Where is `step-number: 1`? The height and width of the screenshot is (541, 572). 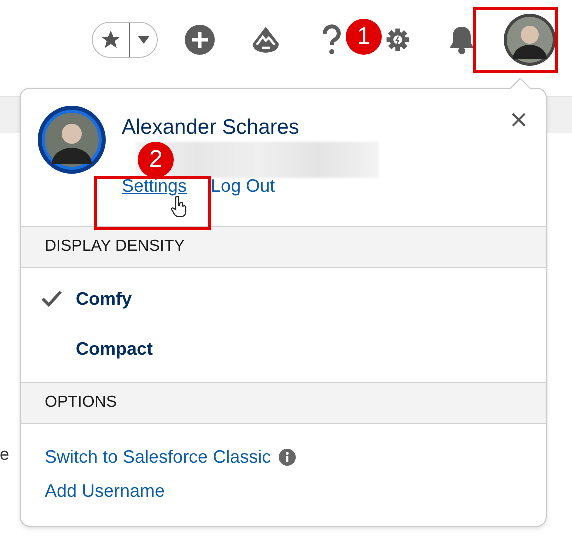 step-number: 1 is located at coordinates (364, 37).